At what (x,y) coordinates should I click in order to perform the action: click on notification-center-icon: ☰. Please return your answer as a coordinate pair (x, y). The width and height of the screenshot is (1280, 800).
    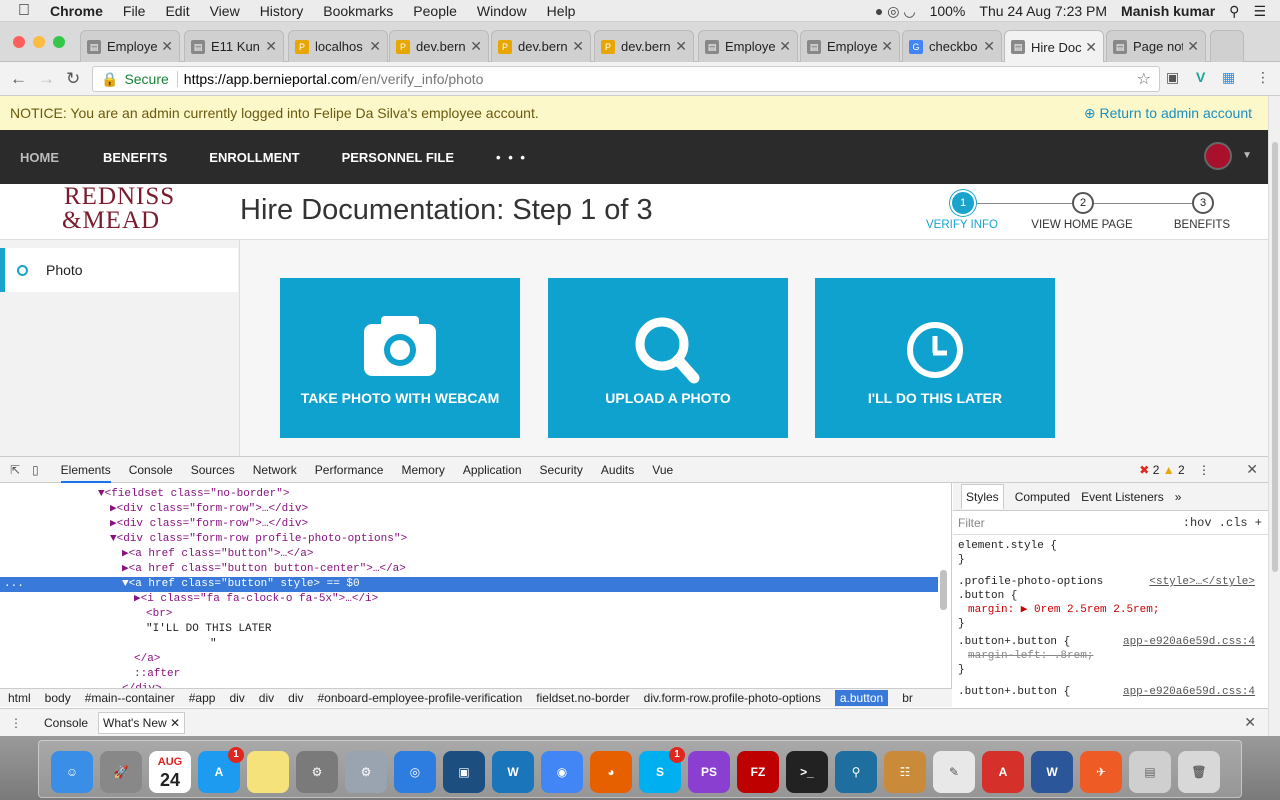
    Looking at the image, I should click on (1259, 11).